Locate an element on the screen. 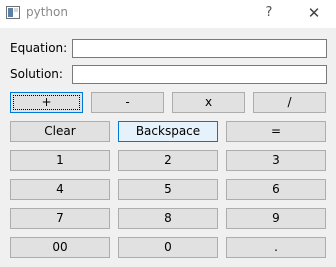 The height and width of the screenshot is (267, 336). window-title: python is located at coordinates (47, 12).